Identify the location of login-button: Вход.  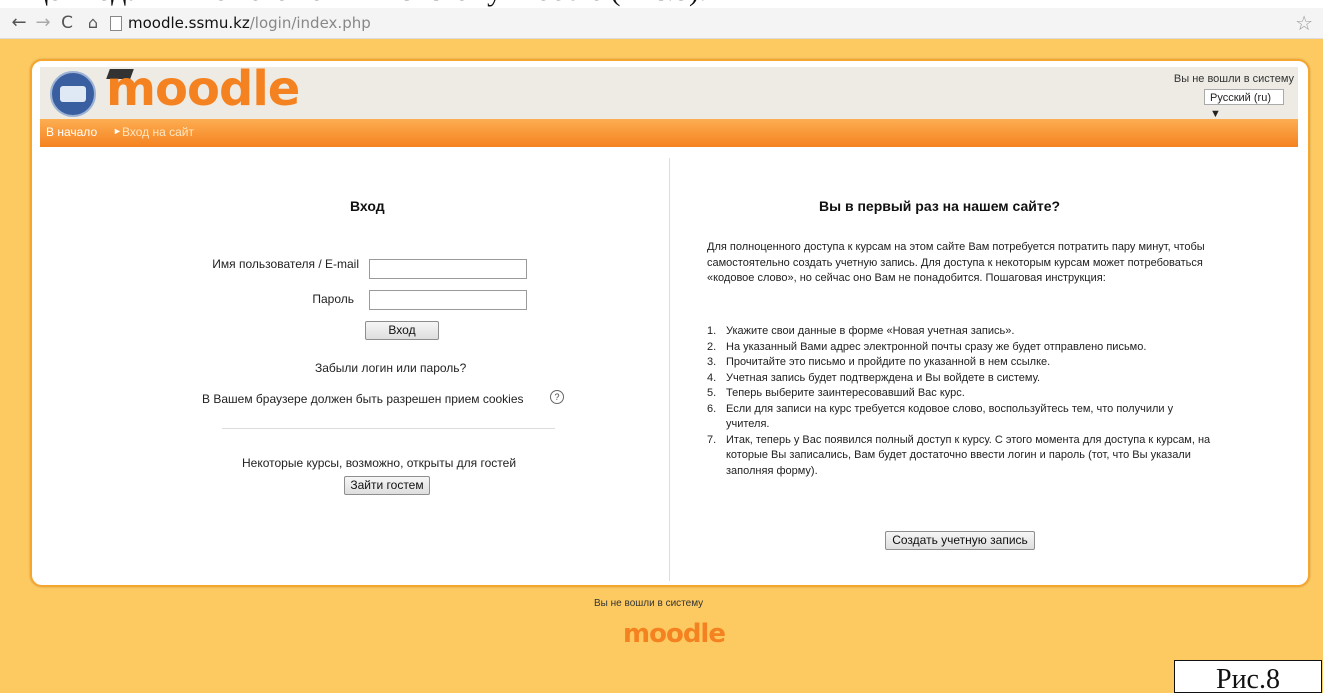
(402, 330).